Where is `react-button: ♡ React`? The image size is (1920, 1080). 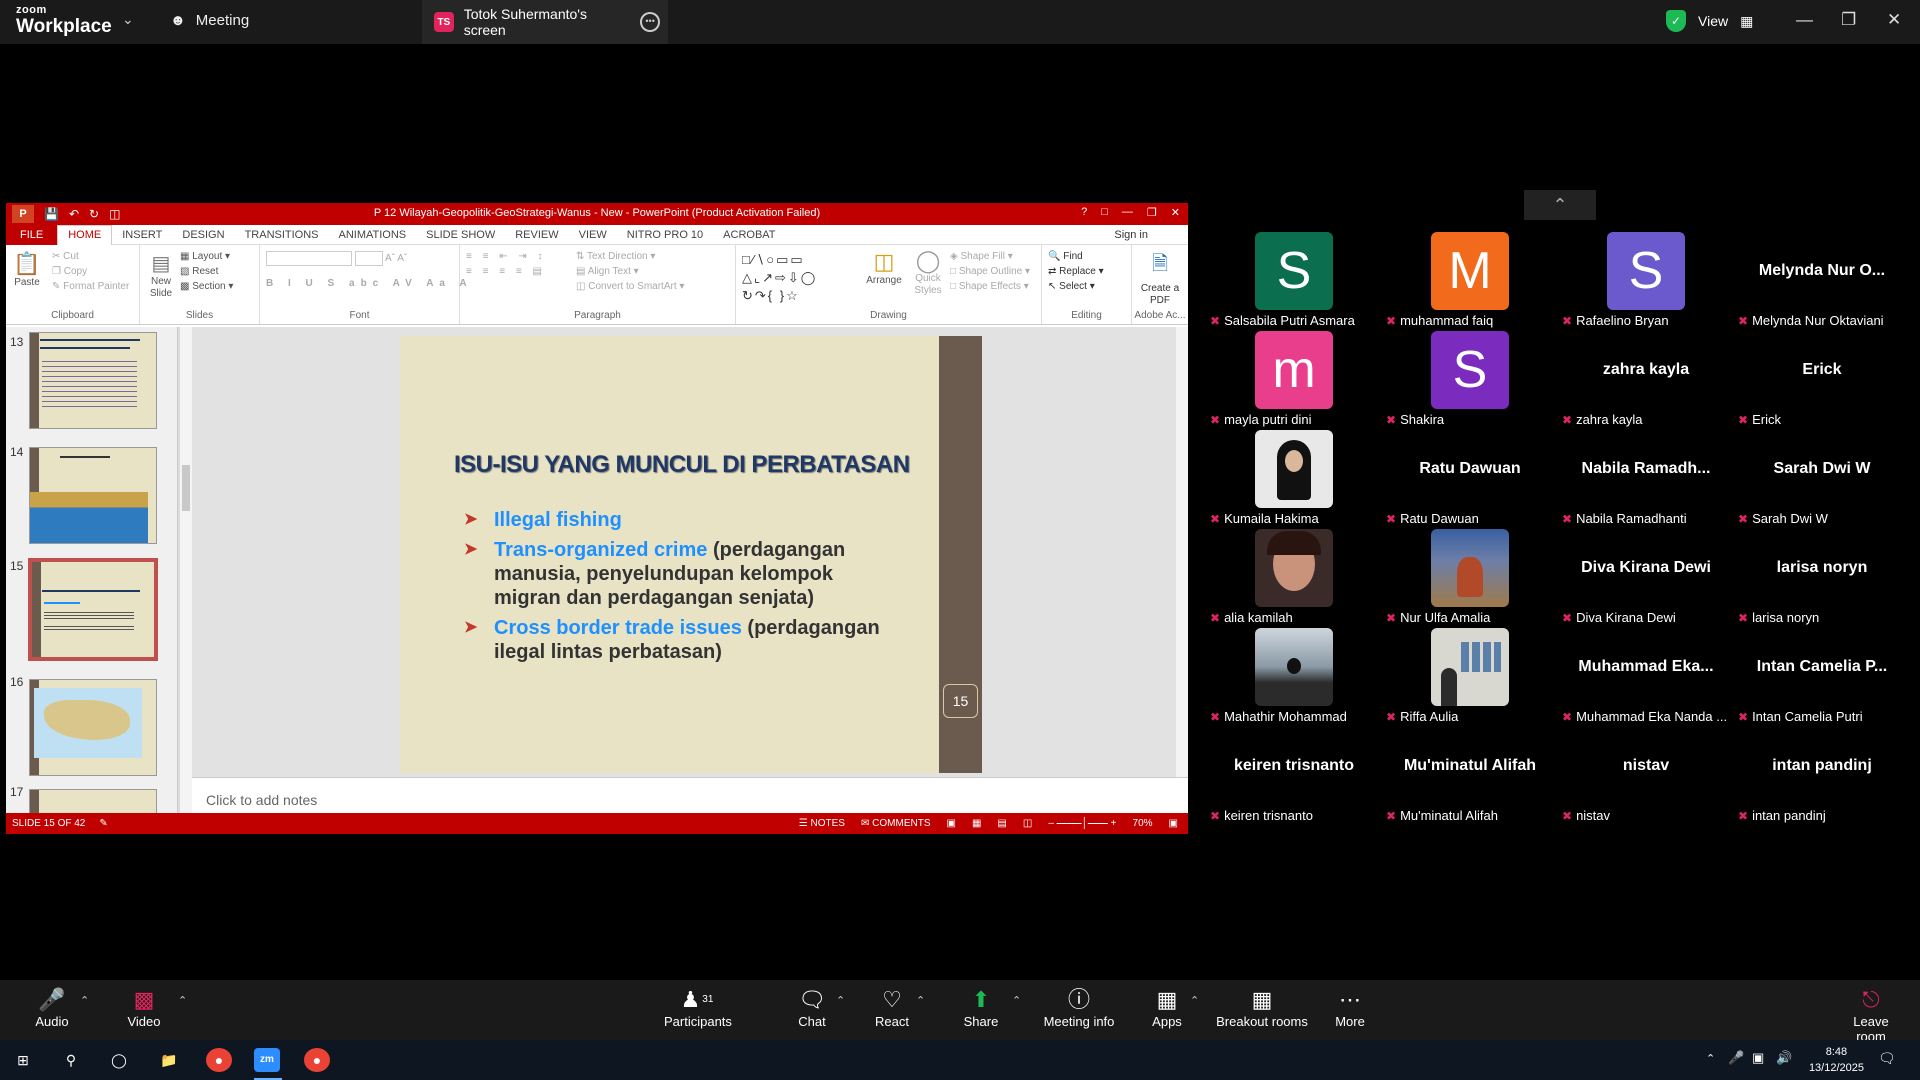 react-button: ♡ React is located at coordinates (892, 1007).